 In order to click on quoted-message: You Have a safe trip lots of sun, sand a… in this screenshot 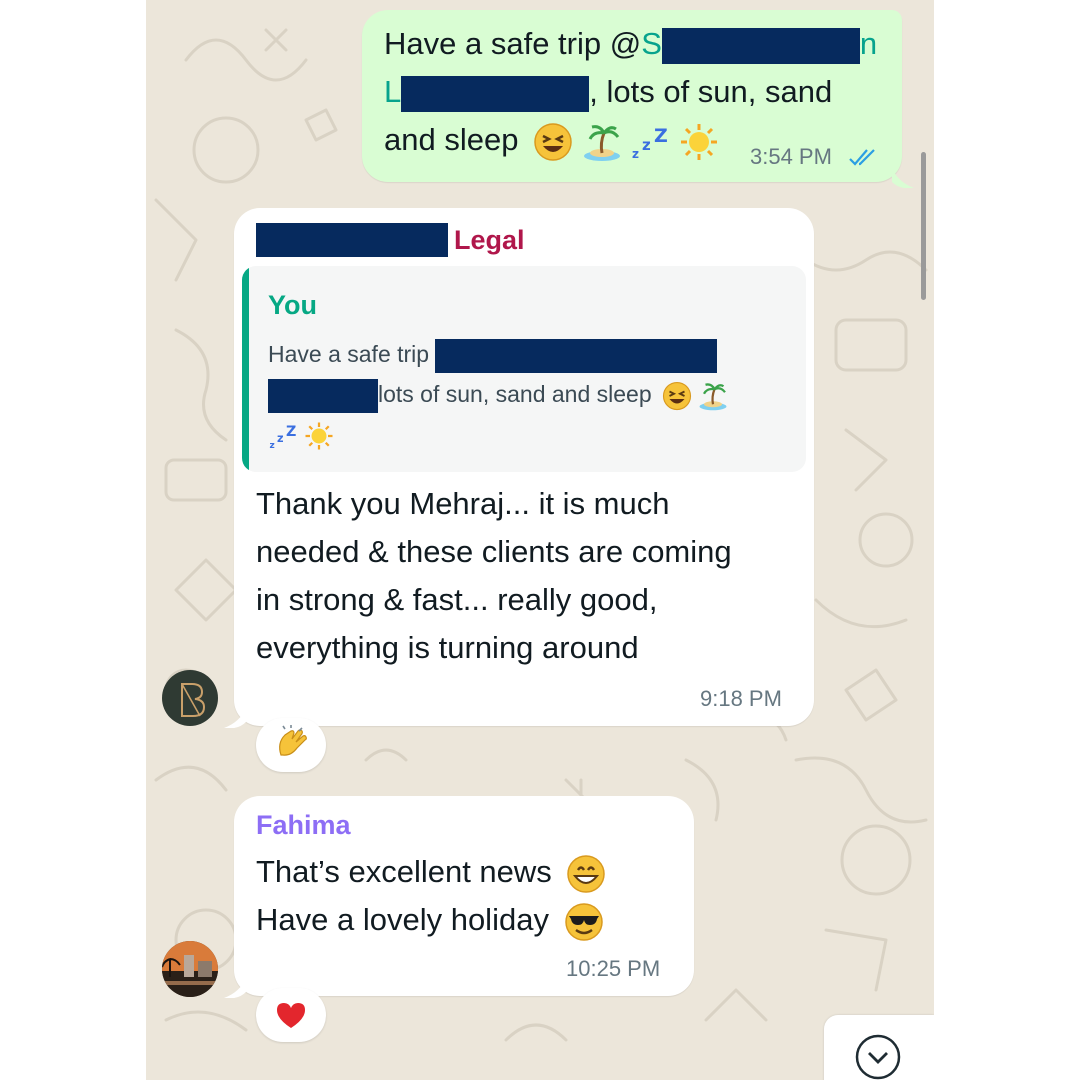, I will do `click(524, 369)`.